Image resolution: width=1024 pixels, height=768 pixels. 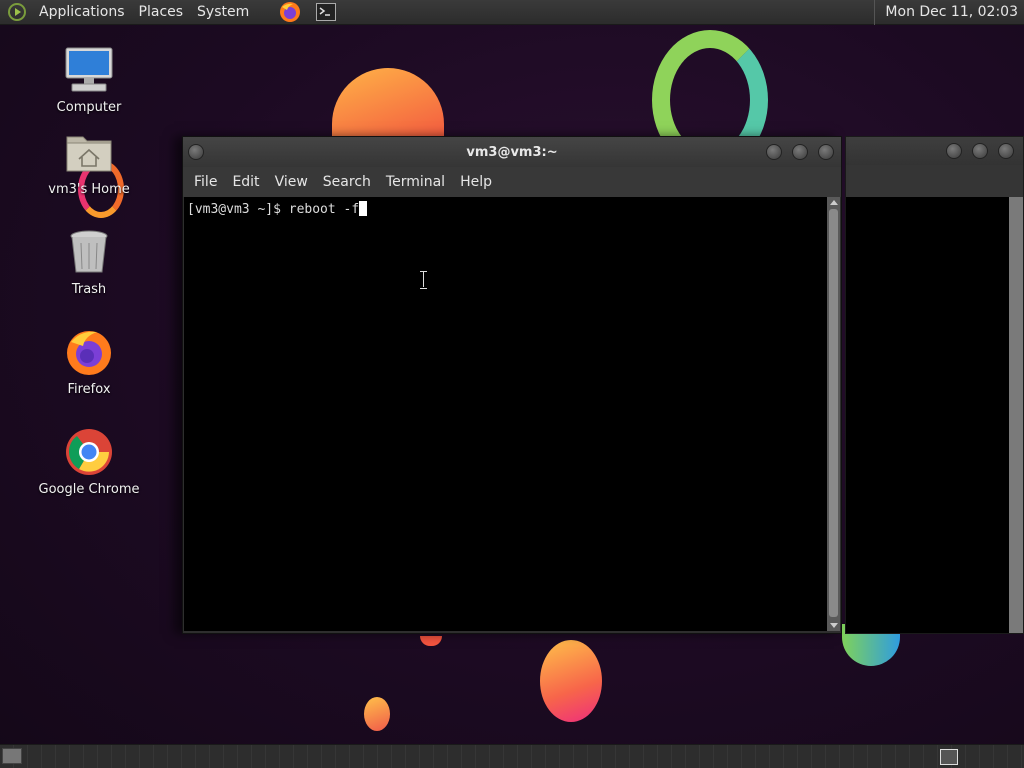 What do you see at coordinates (1016, 415) in the screenshot?
I see `background-window-scrollbar` at bounding box center [1016, 415].